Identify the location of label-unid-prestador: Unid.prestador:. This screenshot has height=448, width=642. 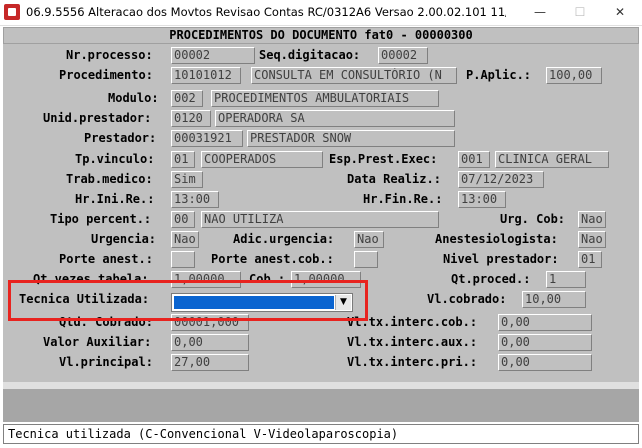
(97, 118).